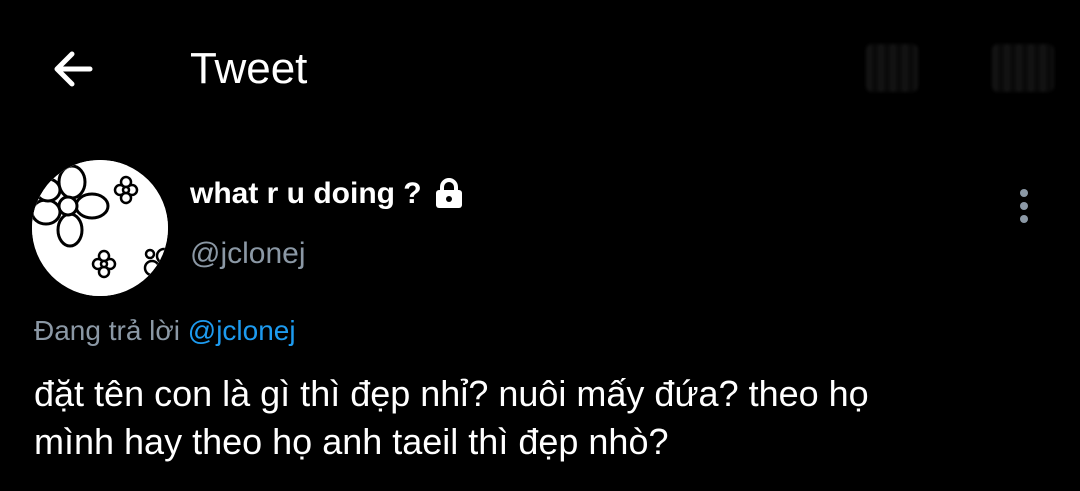 The width and height of the screenshot is (1080, 491). What do you see at coordinates (248, 254) in the screenshot?
I see `author-handle: @jclonej` at bounding box center [248, 254].